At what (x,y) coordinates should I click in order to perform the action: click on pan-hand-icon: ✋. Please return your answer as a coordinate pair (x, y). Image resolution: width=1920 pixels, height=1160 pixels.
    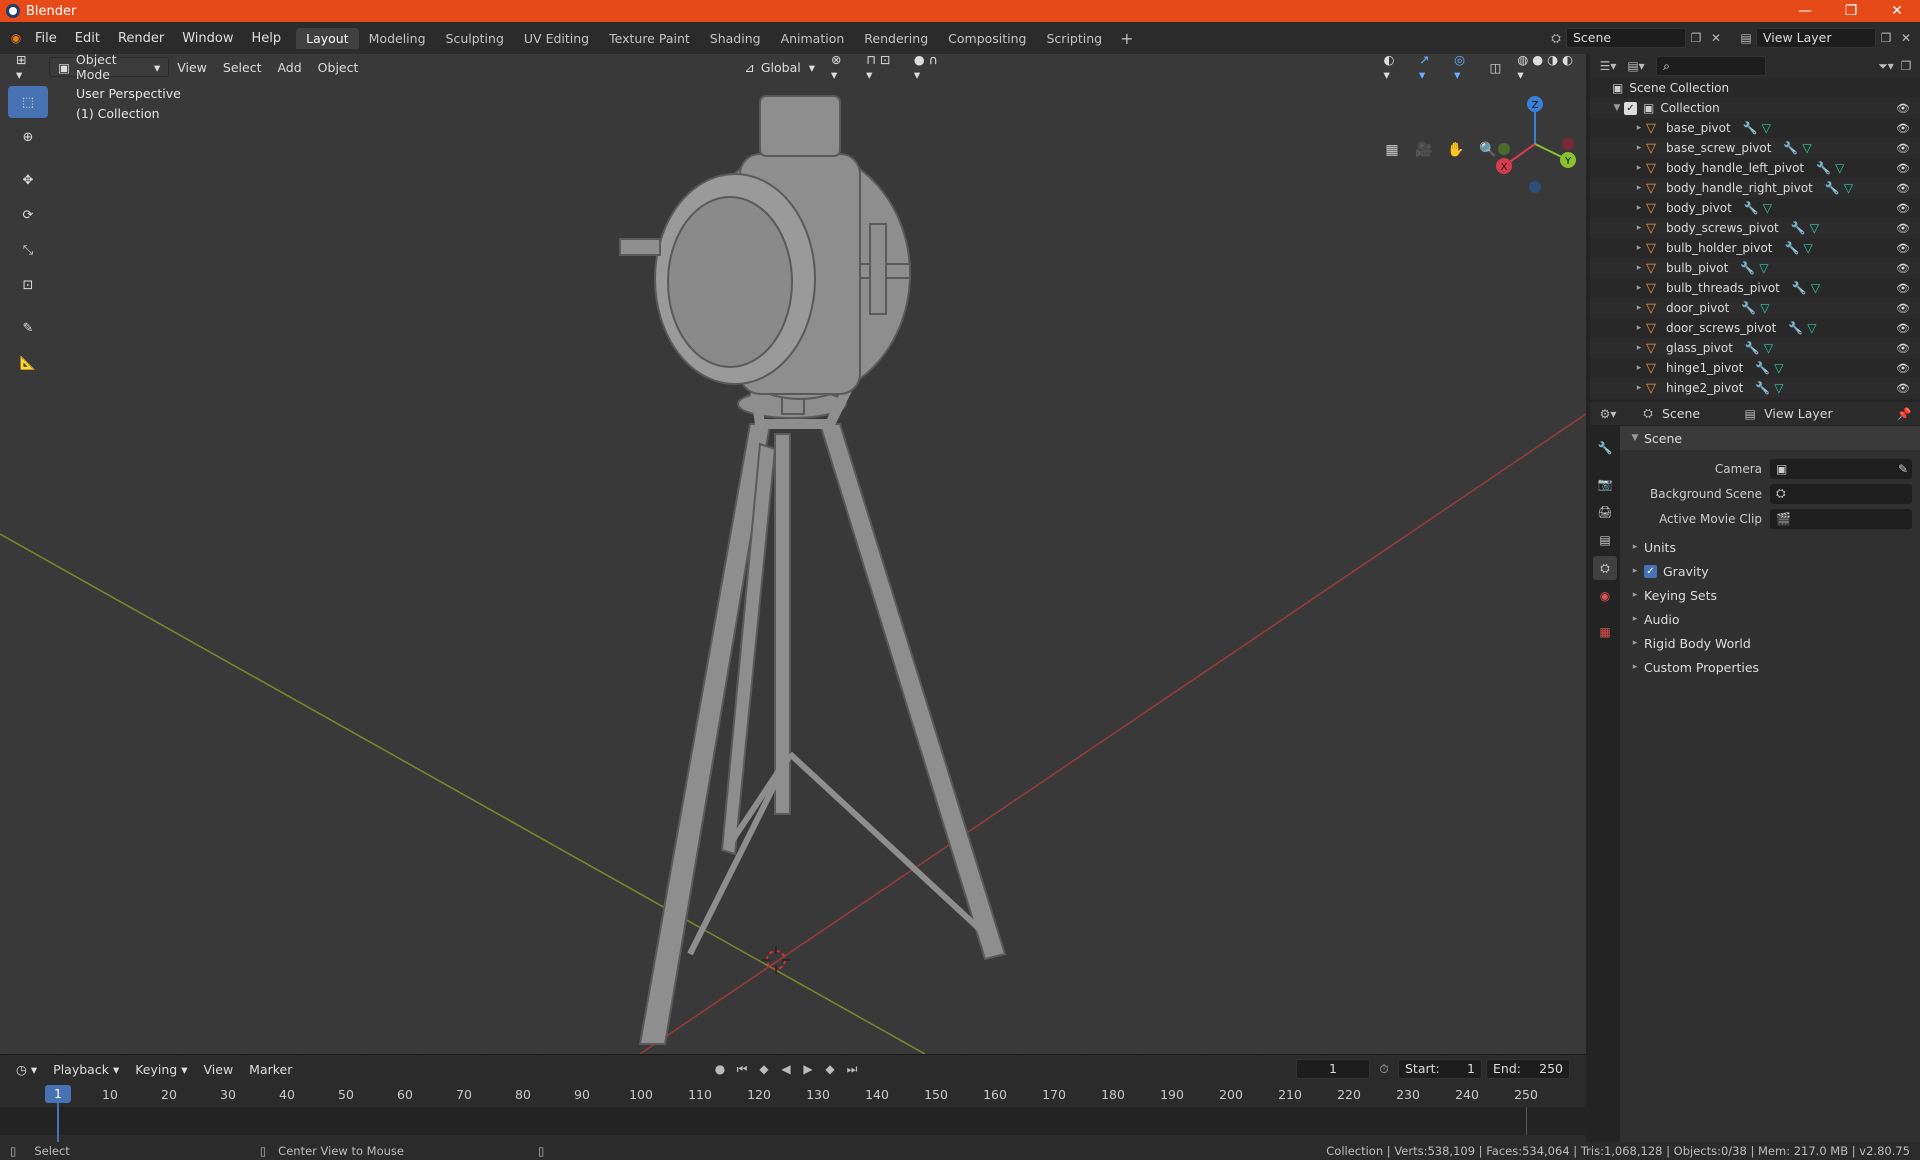
    Looking at the image, I should click on (1456, 150).